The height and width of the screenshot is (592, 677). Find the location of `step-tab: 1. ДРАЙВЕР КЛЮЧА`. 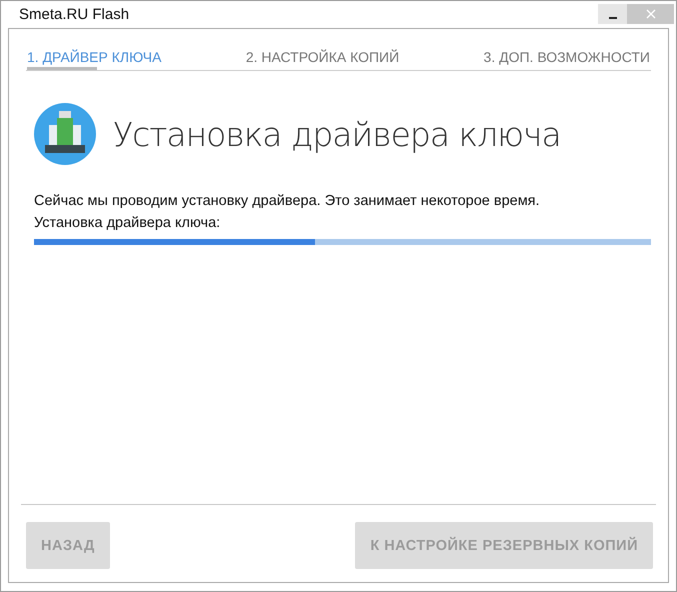

step-tab: 1. ДРАЙВЕР КЛЮЧА is located at coordinates (94, 59).